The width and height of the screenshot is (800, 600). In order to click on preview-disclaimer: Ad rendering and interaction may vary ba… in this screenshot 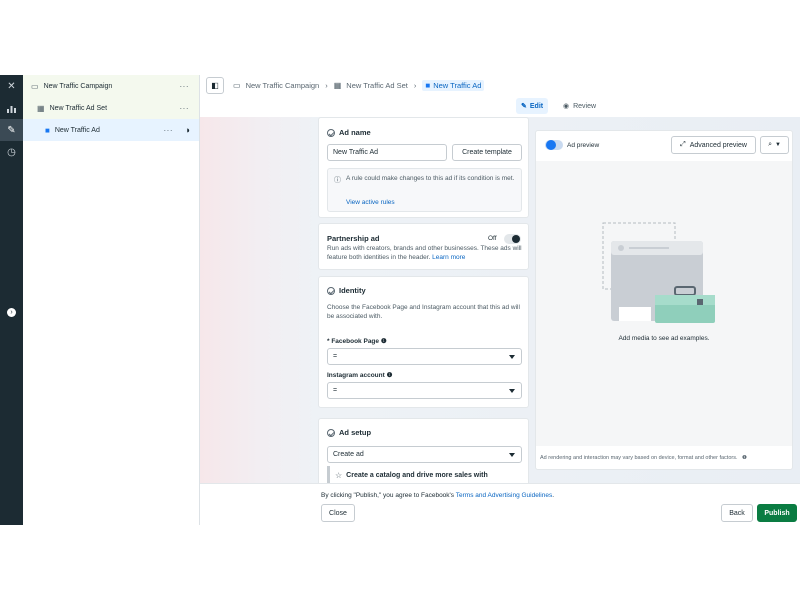, I will do `click(643, 458)`.